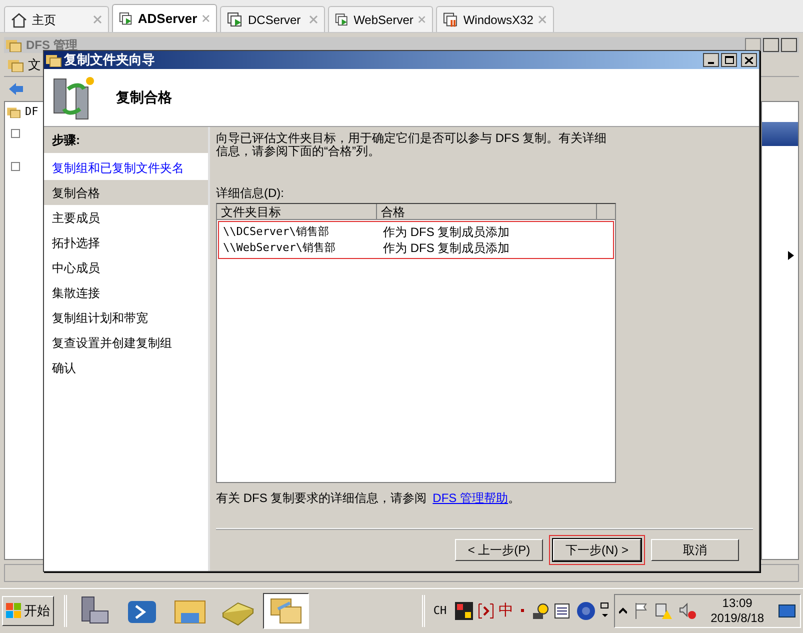 This screenshot has width=803, height=633. I want to click on browser-tab: 主页, so click(56, 19).